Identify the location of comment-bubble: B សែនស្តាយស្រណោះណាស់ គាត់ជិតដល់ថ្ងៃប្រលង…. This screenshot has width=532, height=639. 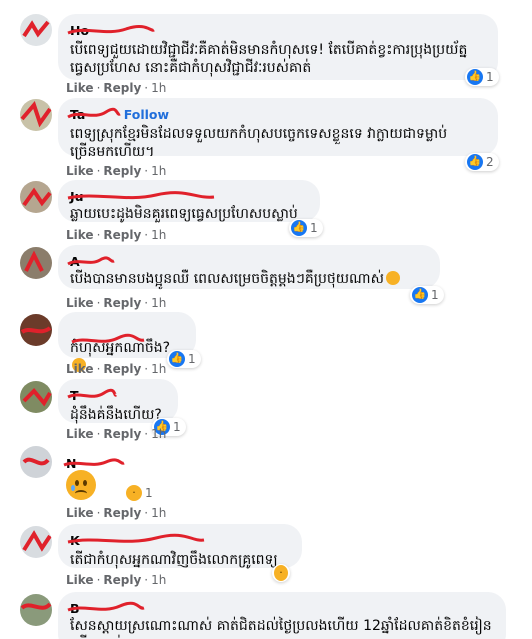
(282, 615).